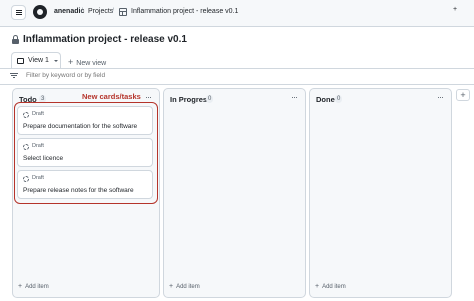  Describe the element at coordinates (123, 12) in the screenshot. I see `table-icon` at that location.